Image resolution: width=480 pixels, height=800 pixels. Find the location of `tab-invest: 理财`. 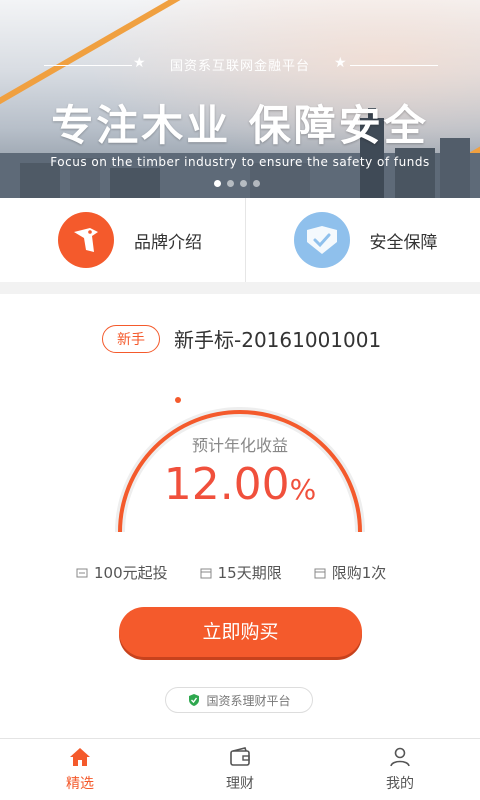

tab-invest: 理财 is located at coordinates (240, 769).